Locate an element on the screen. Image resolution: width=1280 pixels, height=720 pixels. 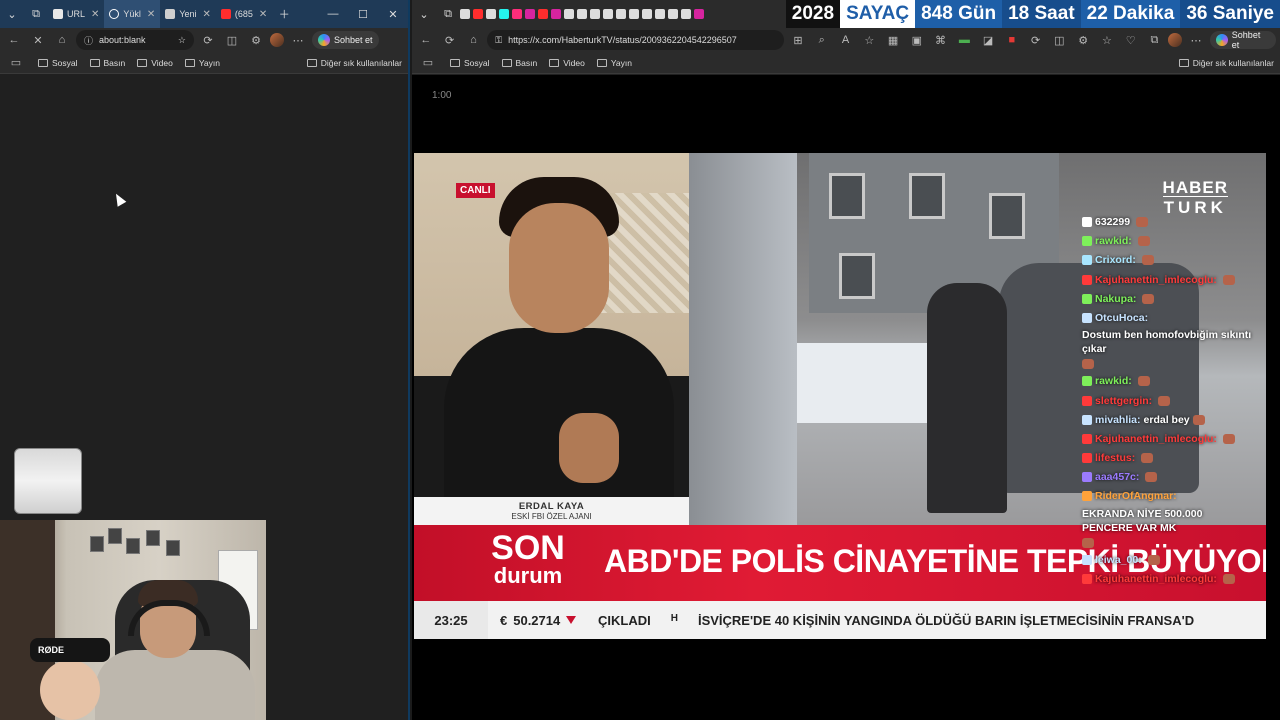
window-controls: — ☐ ✕ is located at coordinates (363, 14).